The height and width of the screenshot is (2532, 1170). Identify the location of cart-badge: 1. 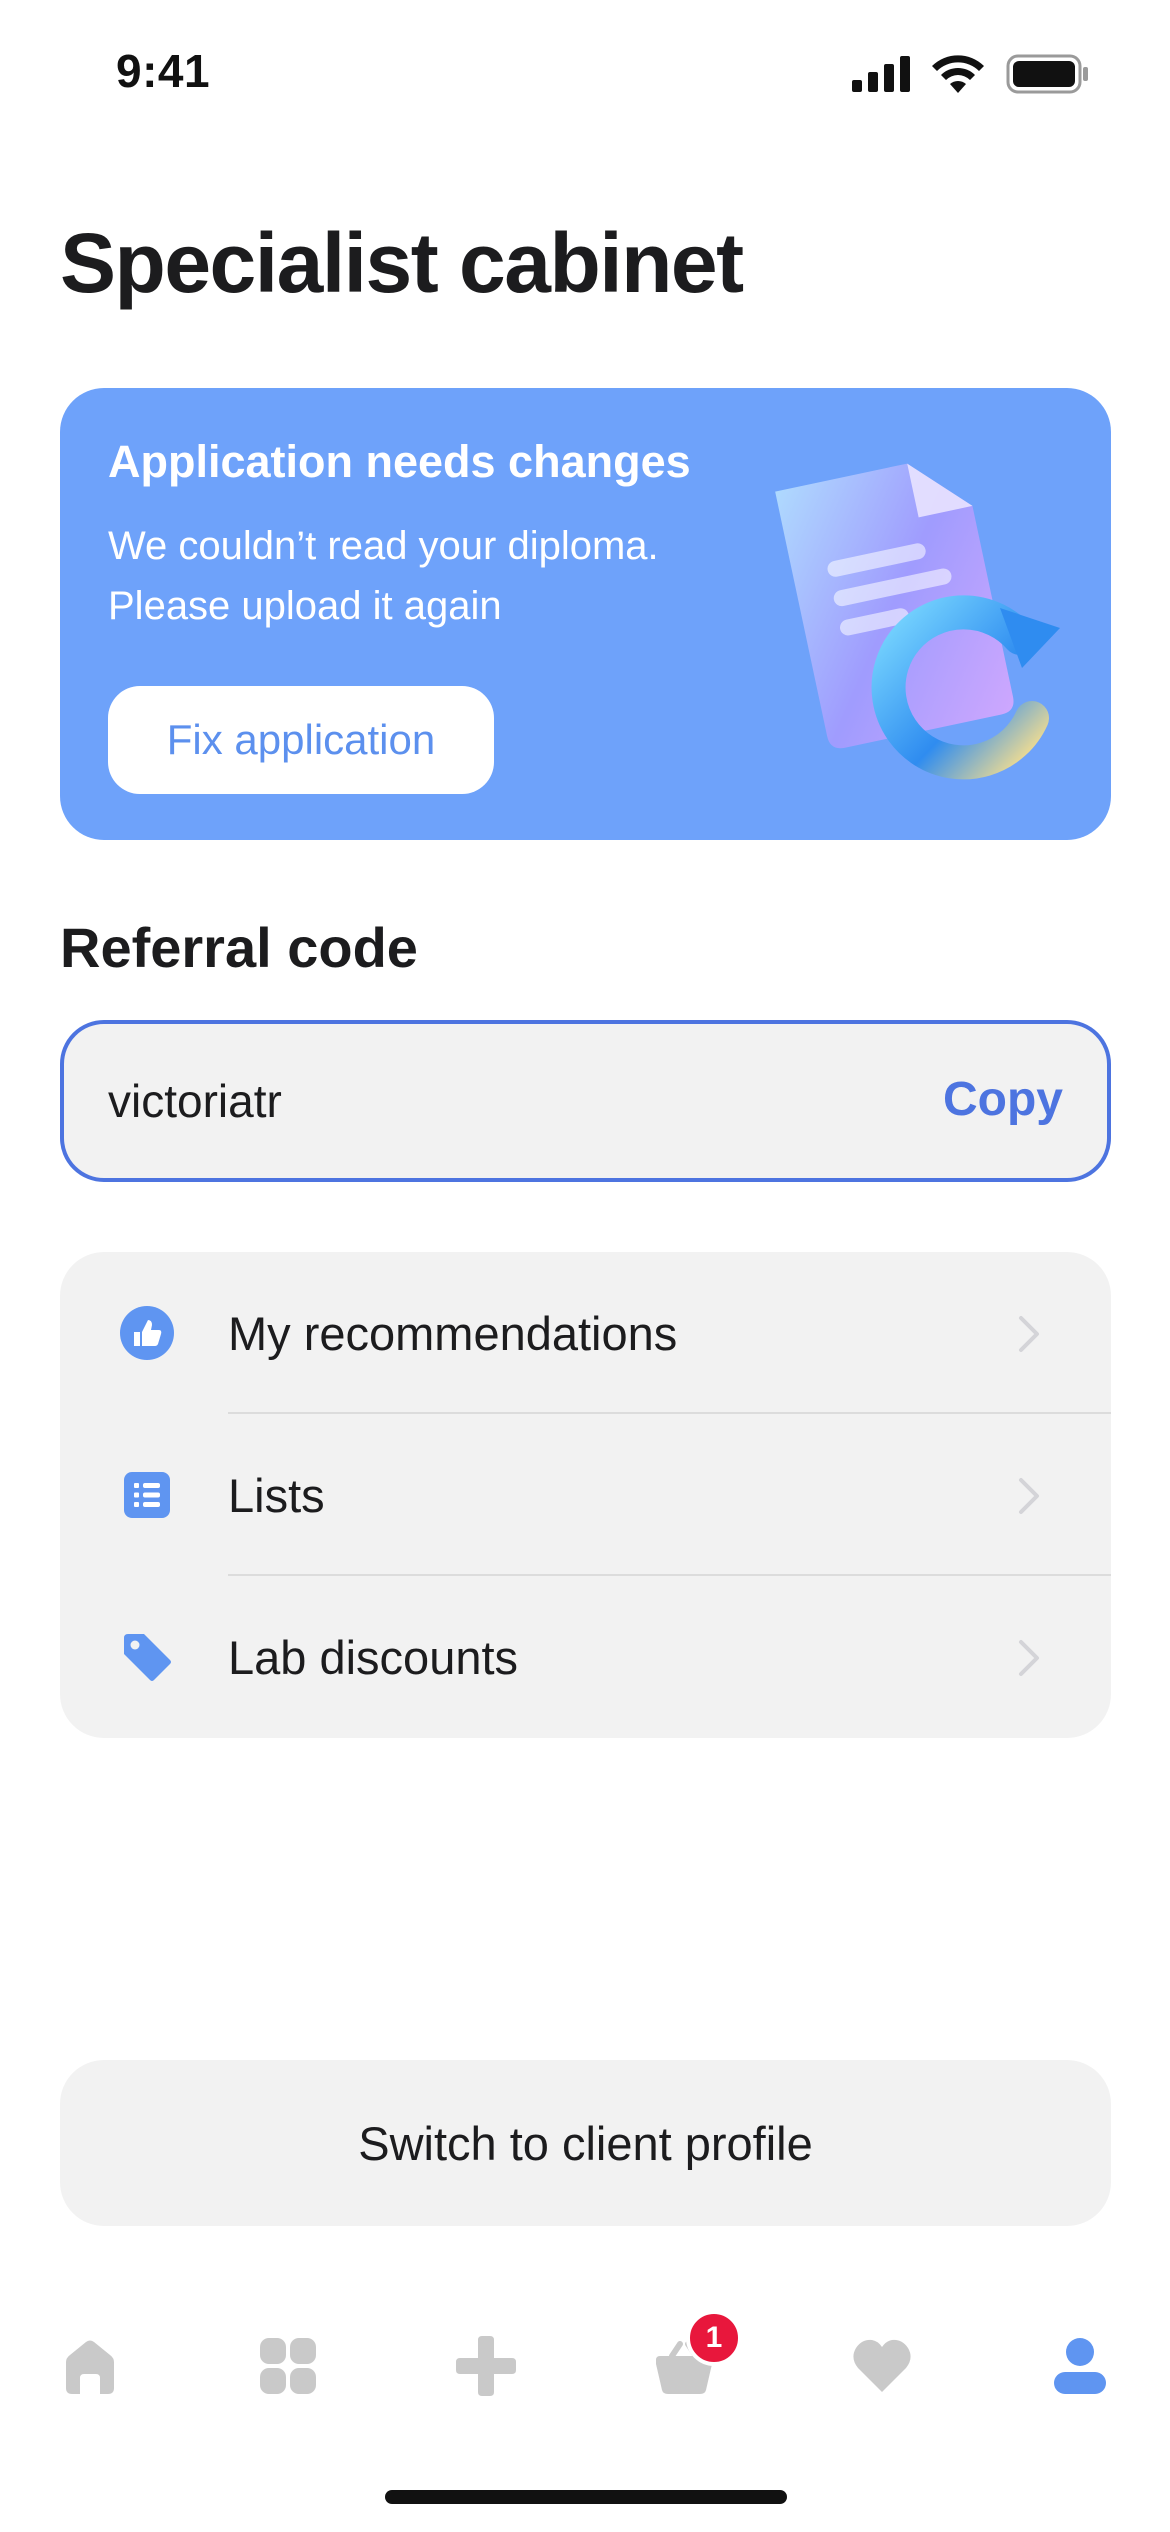
(714, 2338).